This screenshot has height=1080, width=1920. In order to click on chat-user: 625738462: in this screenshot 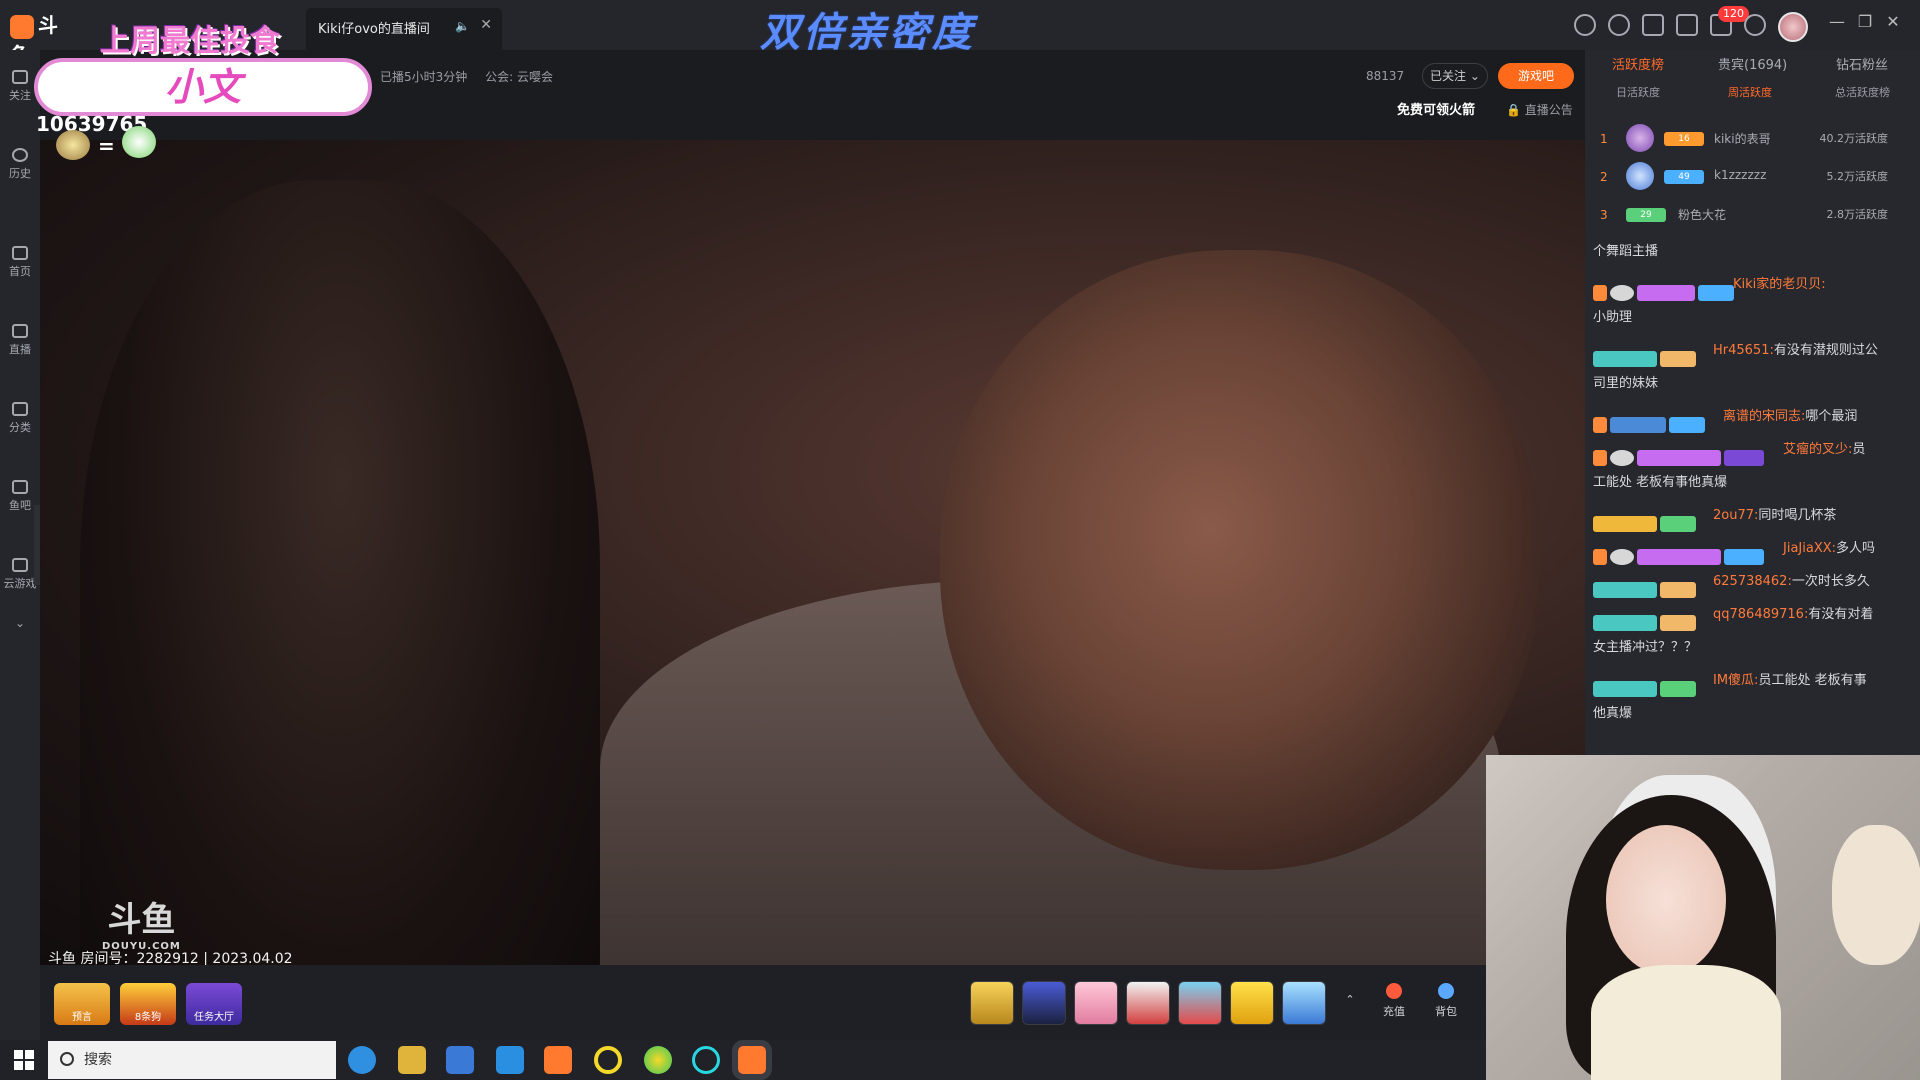, I will do `click(1752, 581)`.